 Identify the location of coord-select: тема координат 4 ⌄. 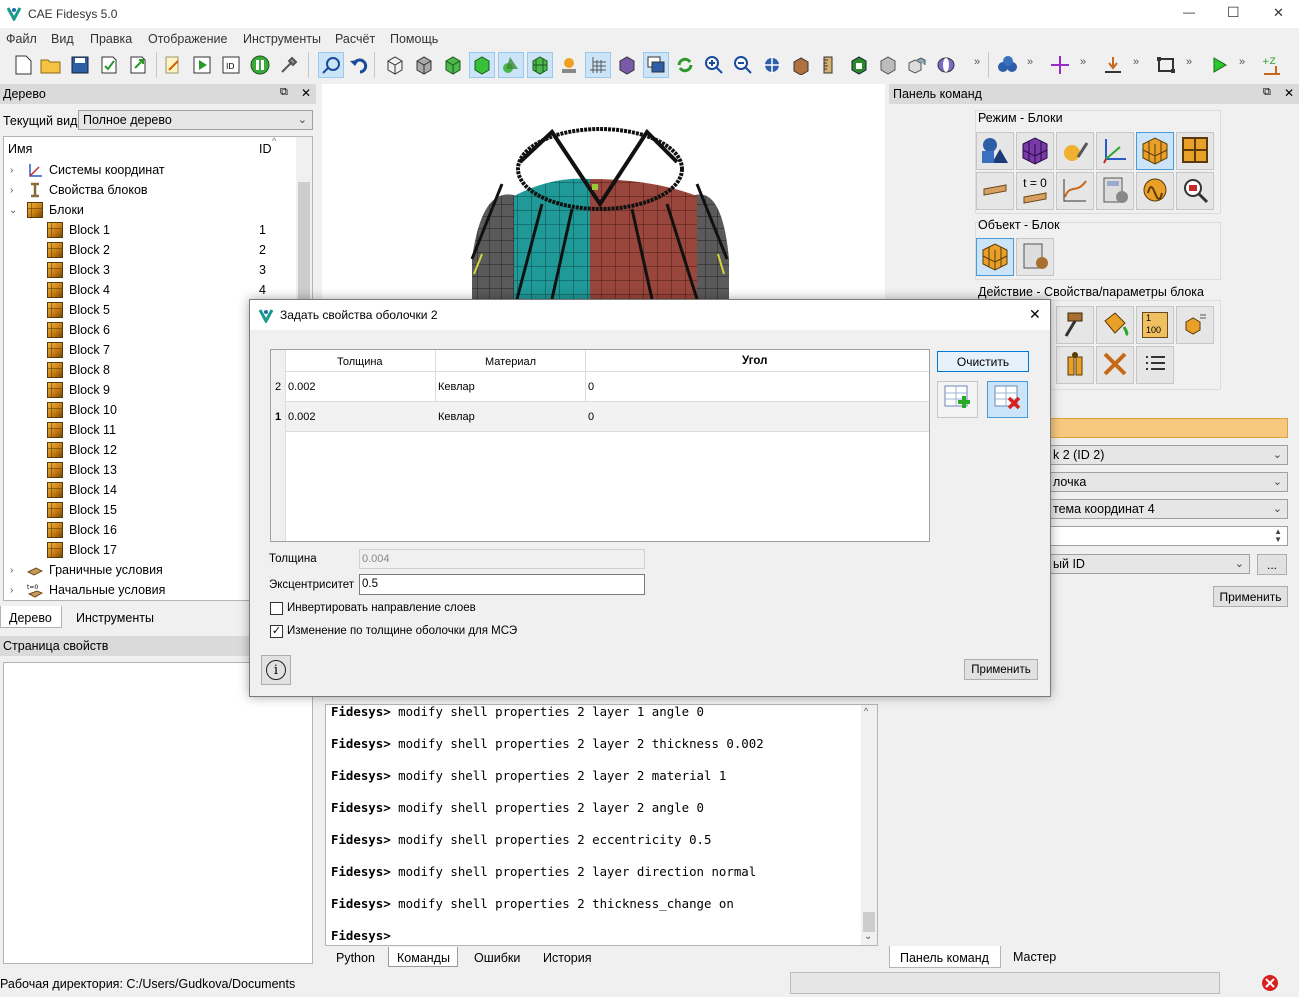
(1168, 509).